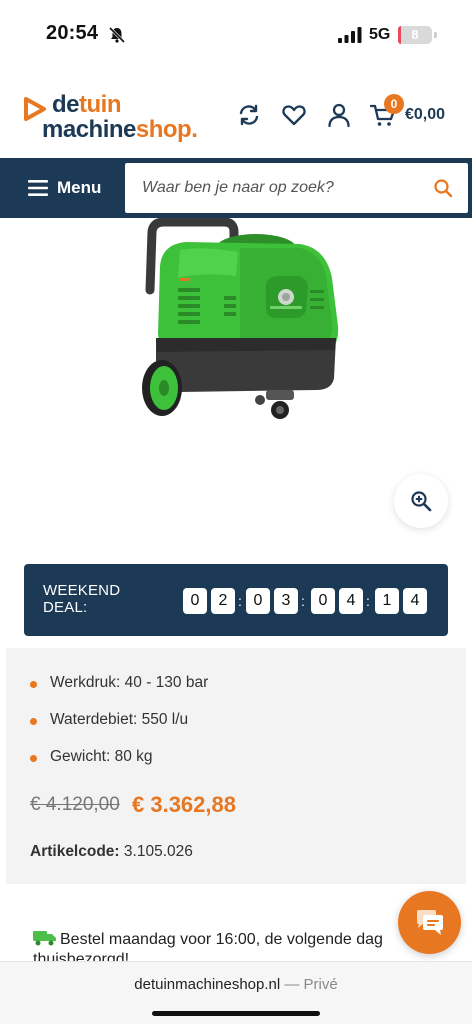 This screenshot has width=472, height=1024. I want to click on spec-text: Werkdruk: 40 - 130 bar, so click(129, 682).